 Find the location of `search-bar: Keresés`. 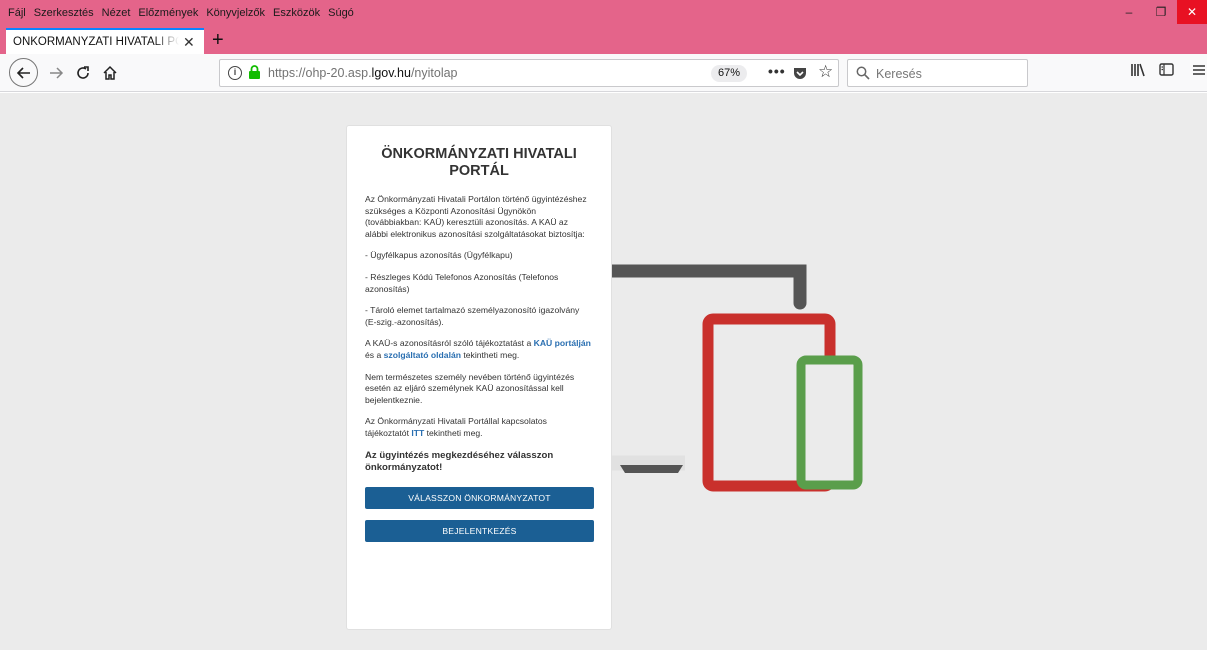

search-bar: Keresés is located at coordinates (937, 73).